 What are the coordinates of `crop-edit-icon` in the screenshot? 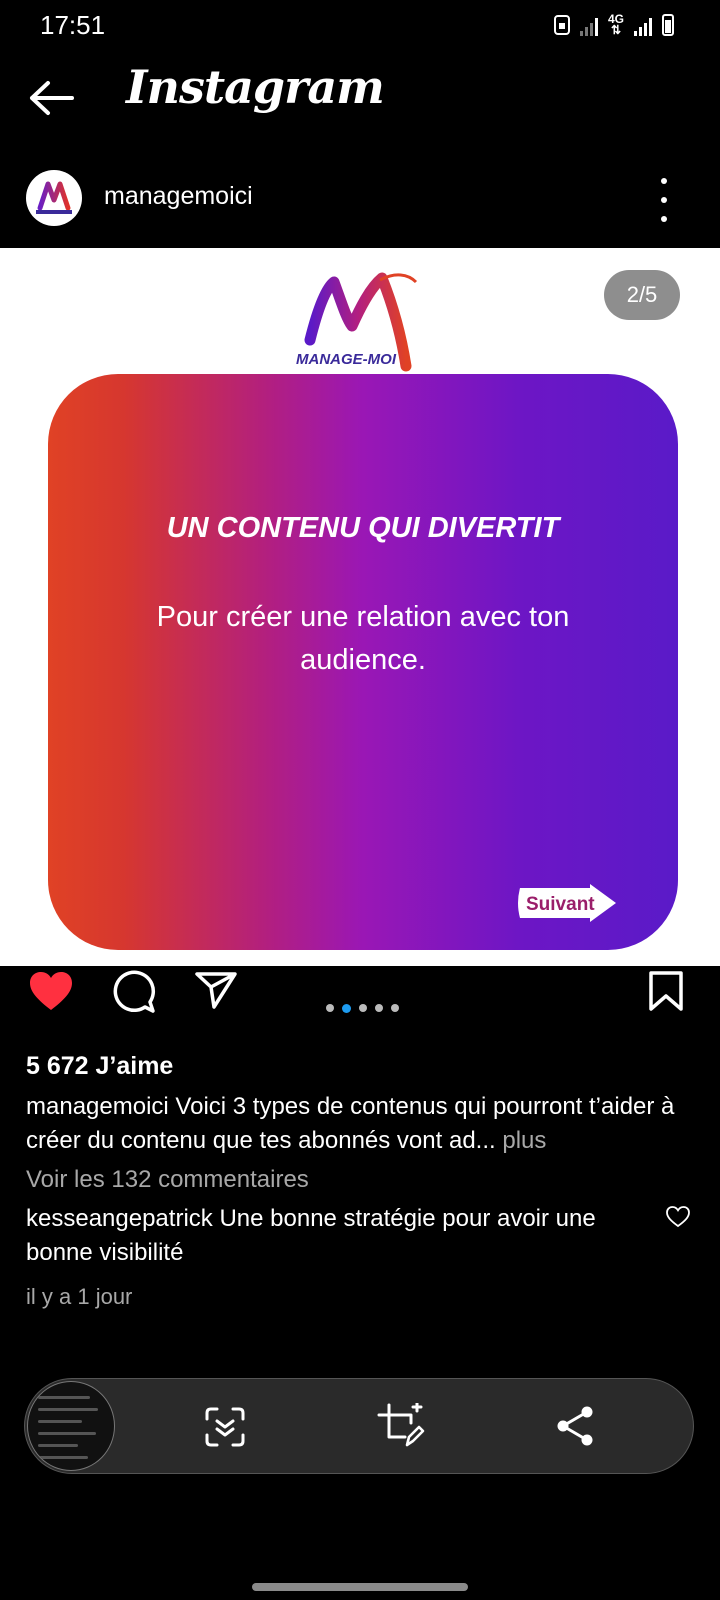 It's located at (401, 1426).